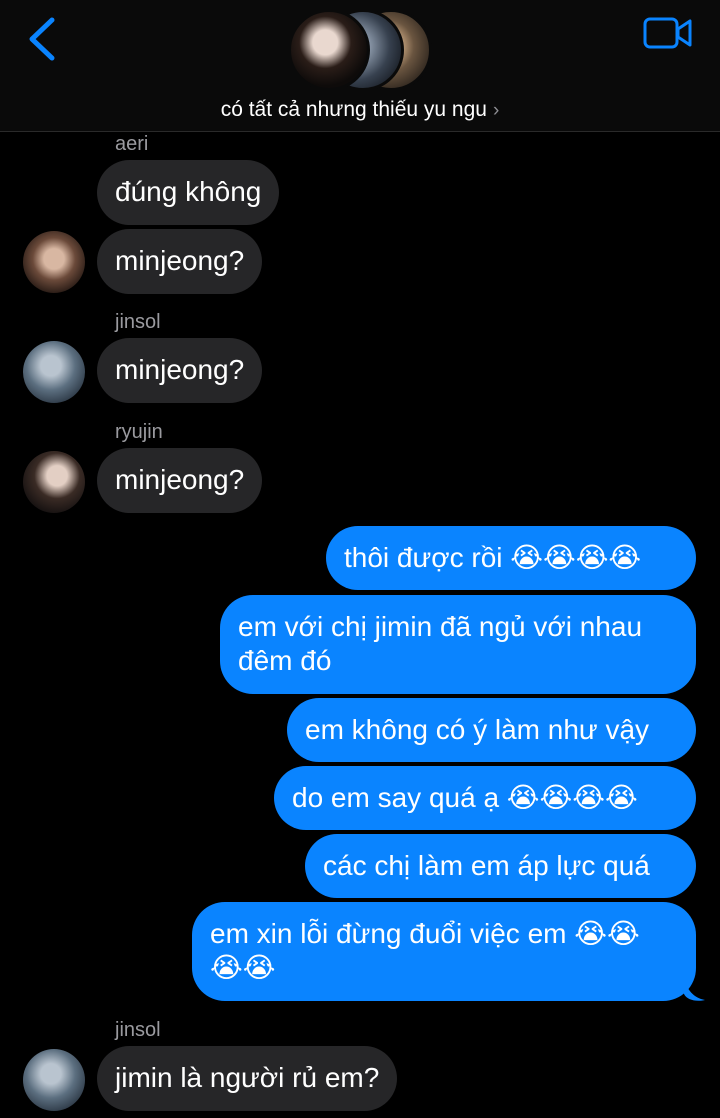  I want to click on chat-header: có tất cả nhưng thiếu yu ngu ›, so click(360, 66).